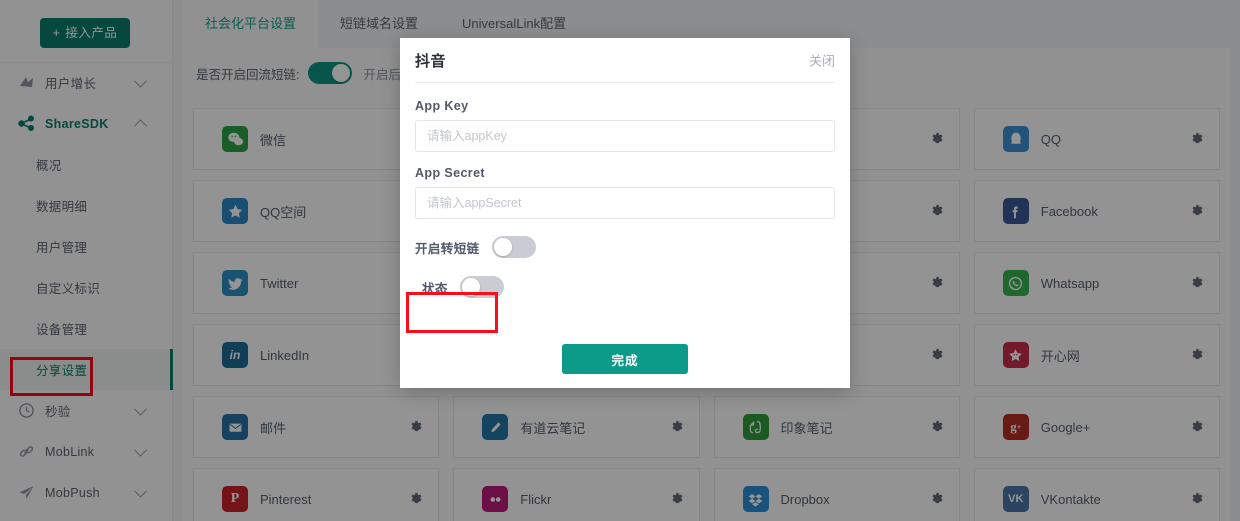 The height and width of the screenshot is (521, 1240). What do you see at coordinates (442, 106) in the screenshot?
I see `app-key-label: App Key` at bounding box center [442, 106].